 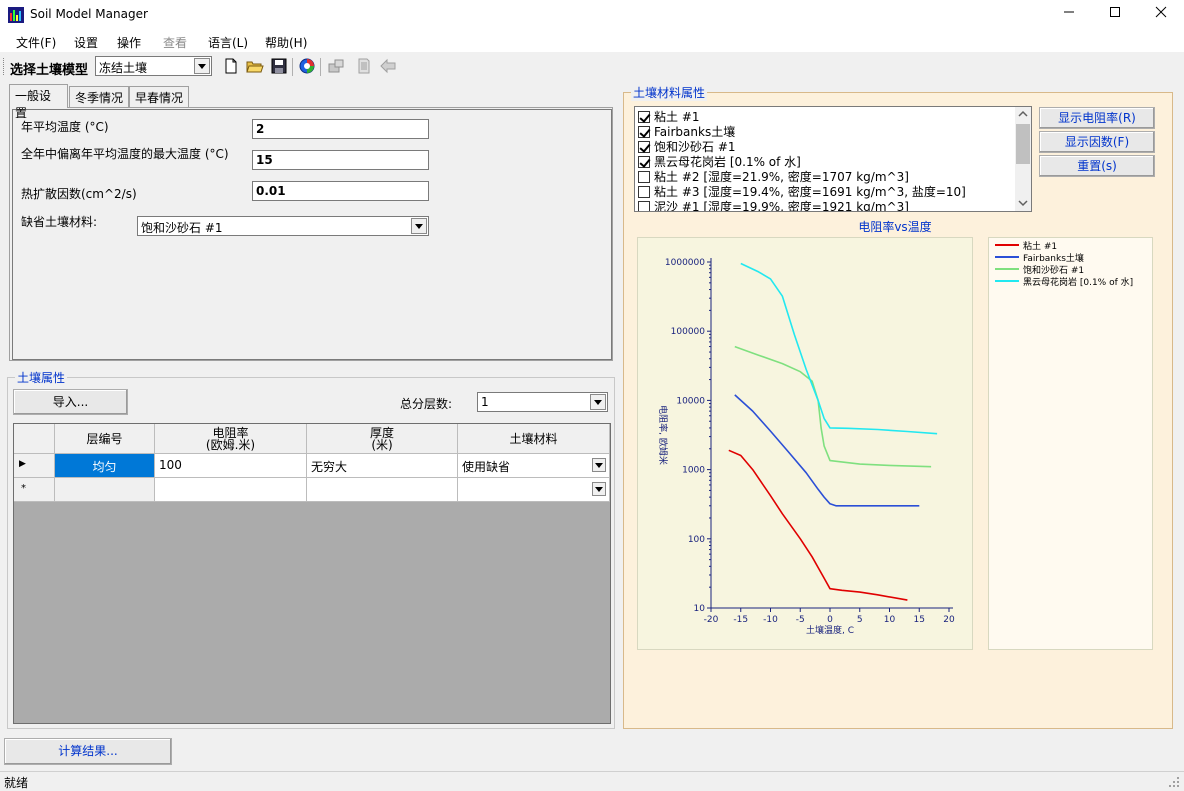 I want to click on material-label: 粘土 #2 [湿度=21.9%, 密度=1707 kg/m^3], so click(x=781, y=177).